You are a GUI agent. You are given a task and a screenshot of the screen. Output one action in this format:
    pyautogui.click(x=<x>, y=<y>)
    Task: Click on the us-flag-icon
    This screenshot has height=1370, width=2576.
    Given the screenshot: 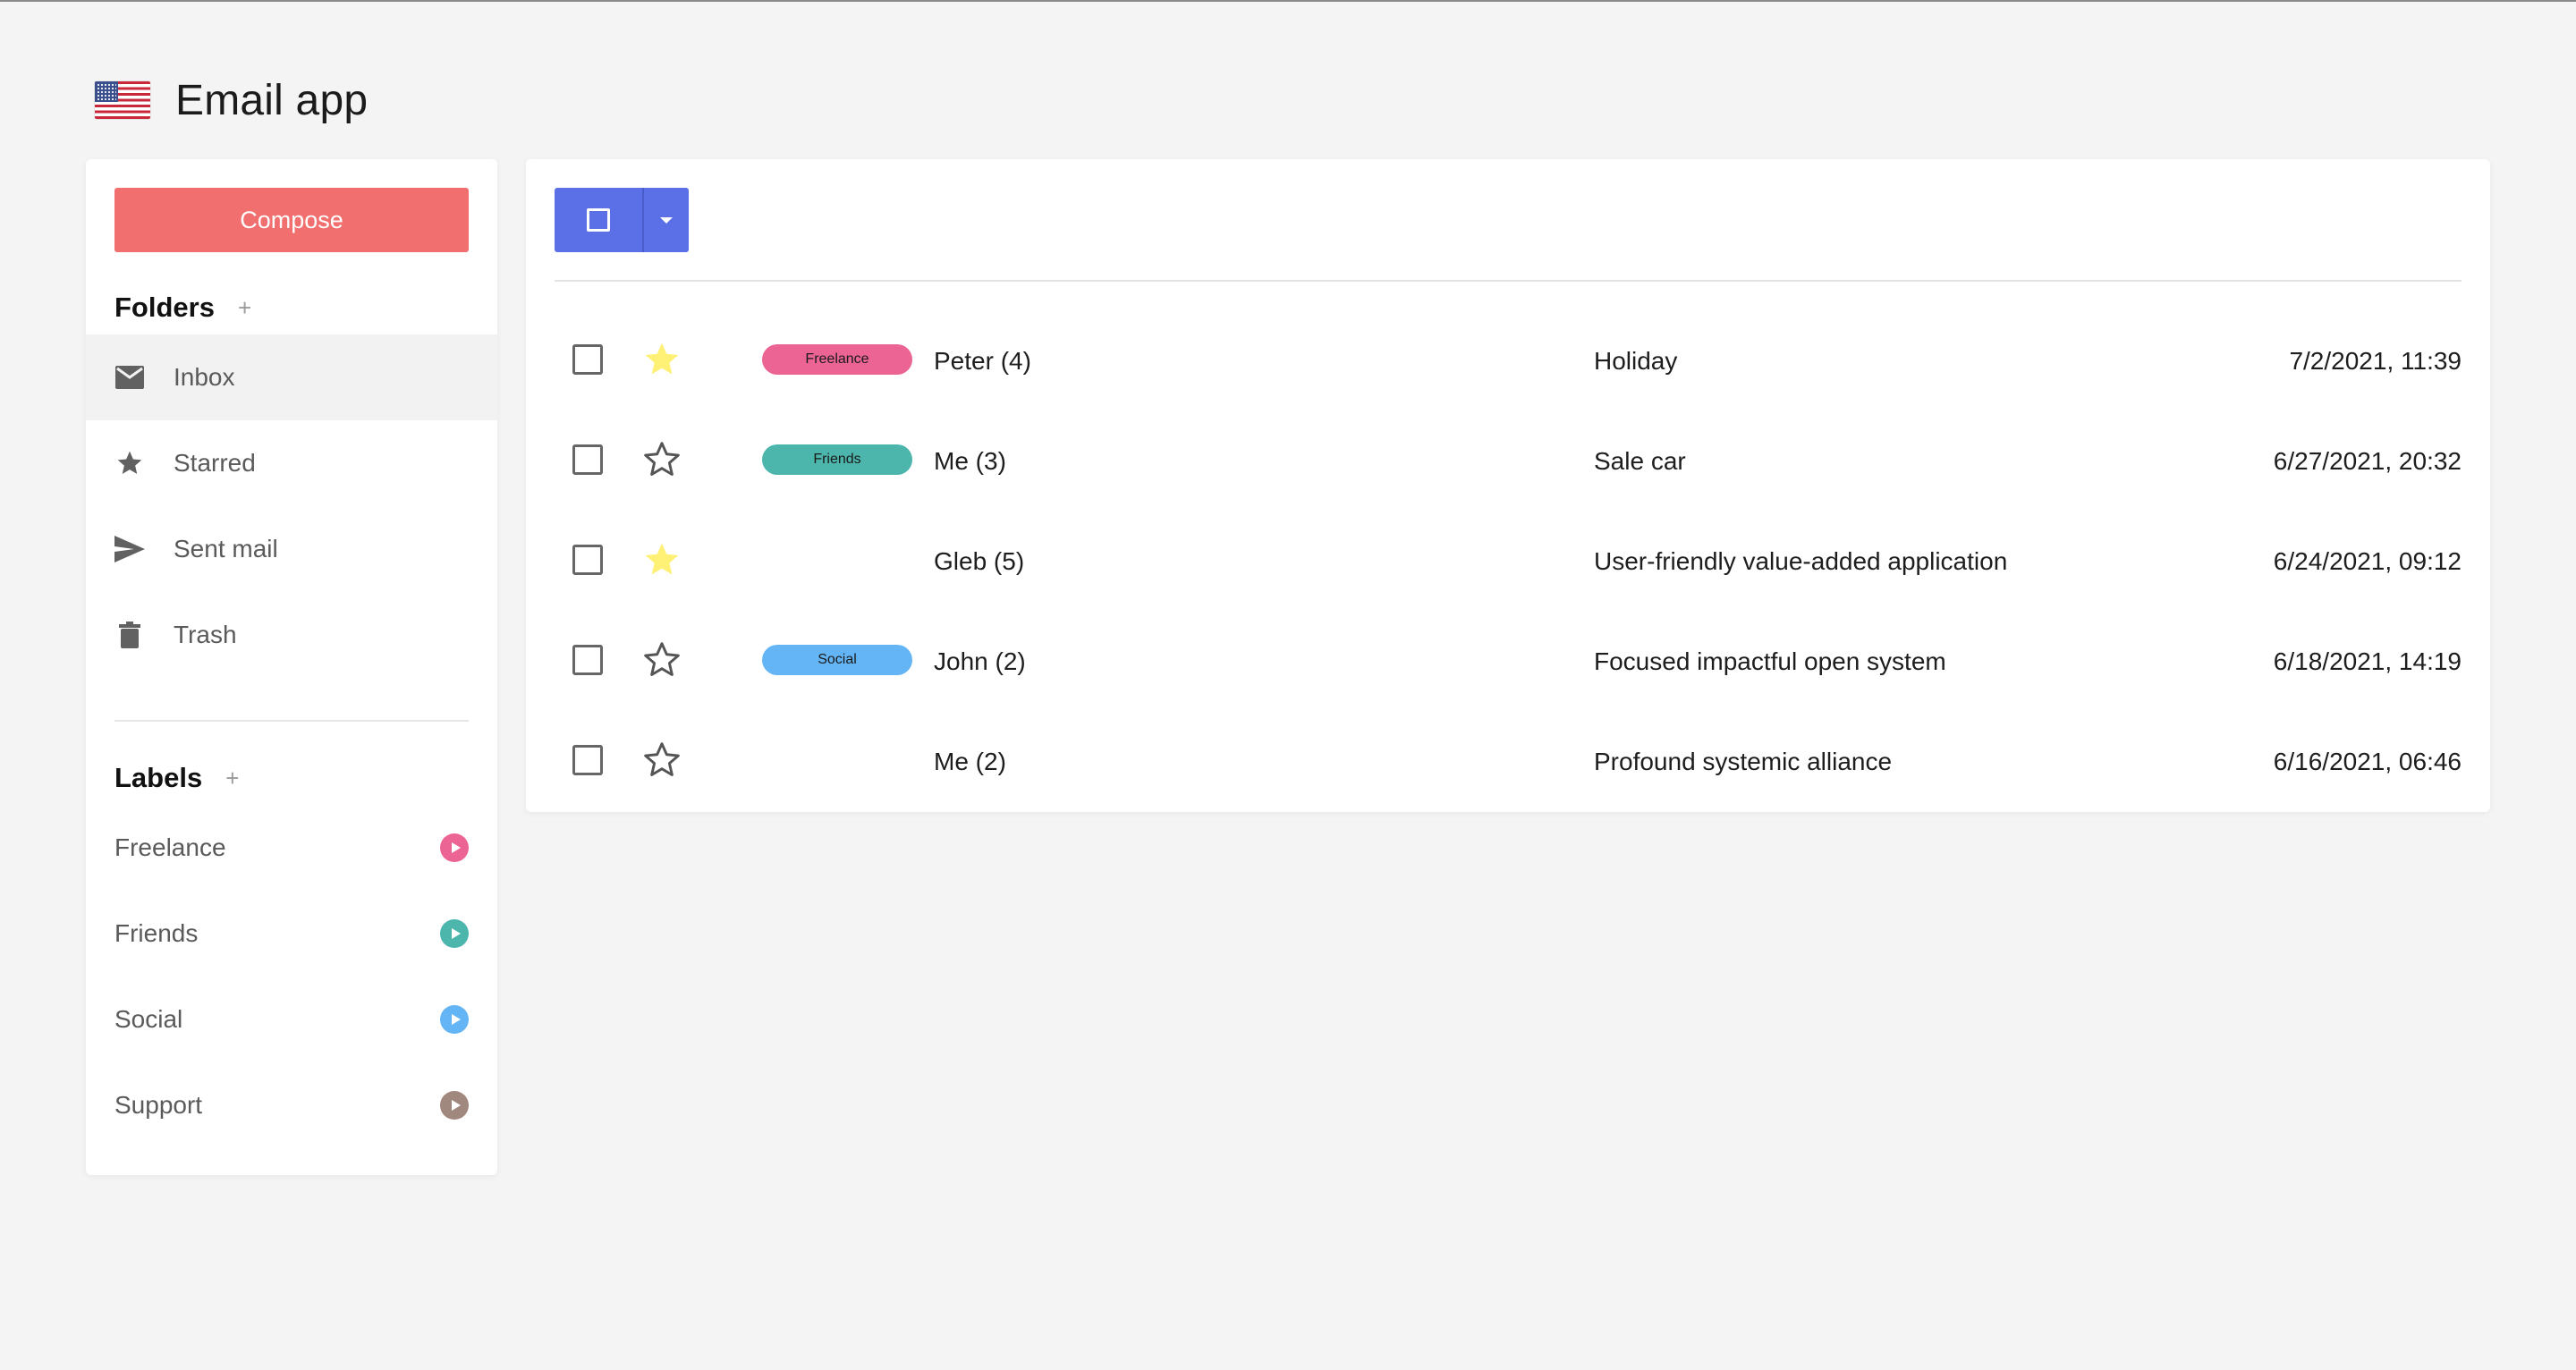 What is the action you would take?
    pyautogui.click(x=122, y=100)
    